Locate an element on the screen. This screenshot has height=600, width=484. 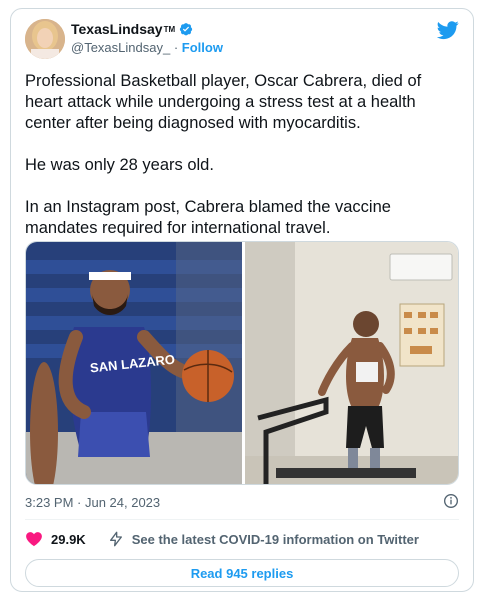
info-icon is located at coordinates (451, 501).